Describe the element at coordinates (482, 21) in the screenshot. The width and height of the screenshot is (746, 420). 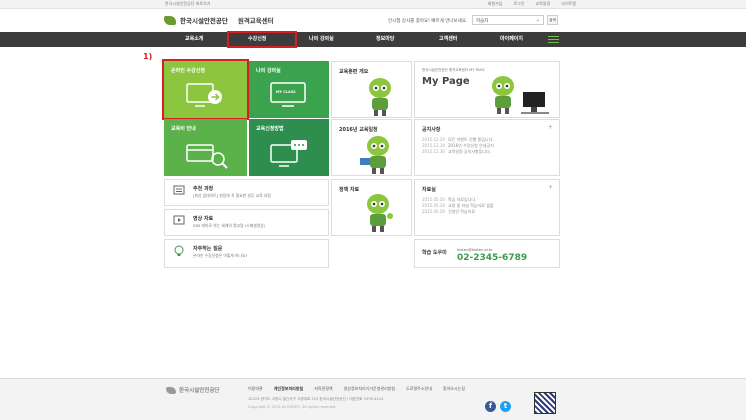
I see `search-type-value: 학습자` at that location.